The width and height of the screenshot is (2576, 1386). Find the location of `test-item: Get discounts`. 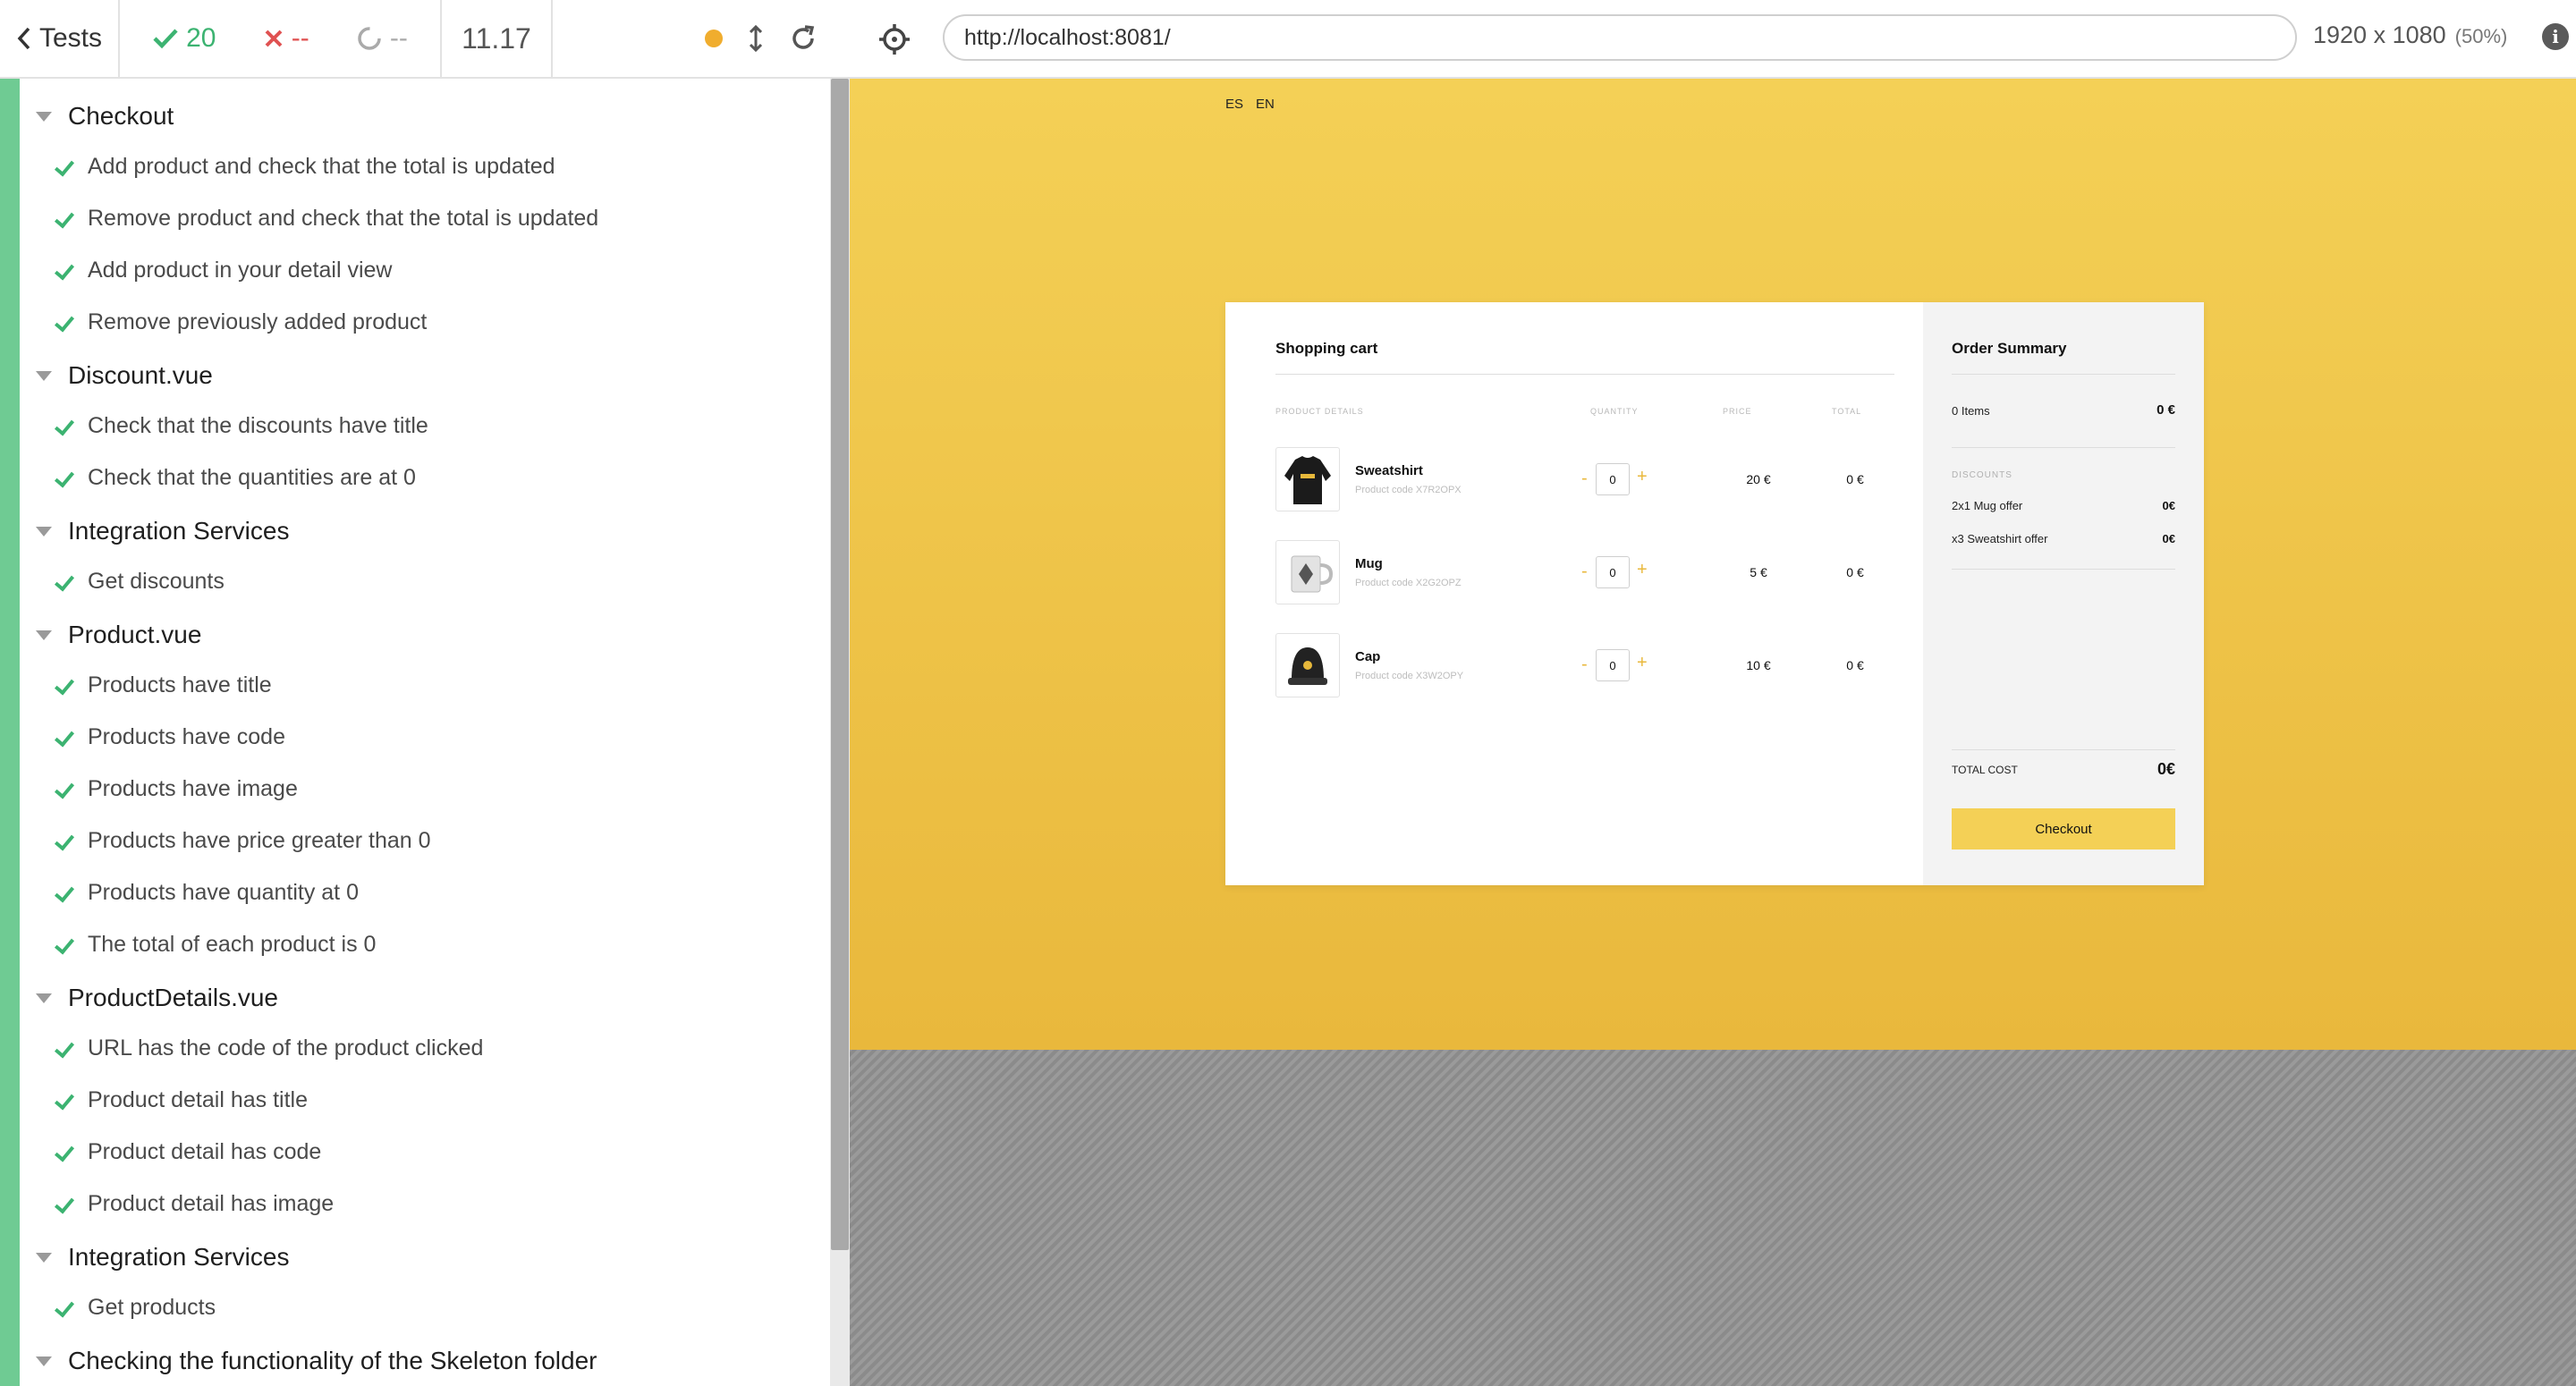

test-item: Get discounts is located at coordinates (139, 582).